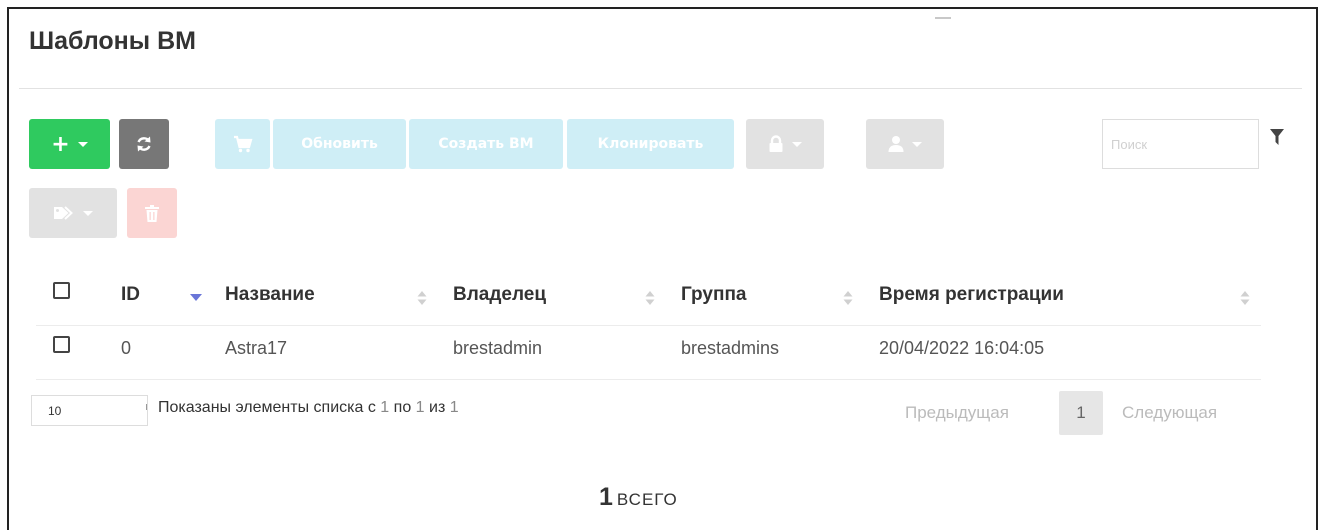 The image size is (1325, 530). I want to click on select-all-checkbox, so click(61, 290).